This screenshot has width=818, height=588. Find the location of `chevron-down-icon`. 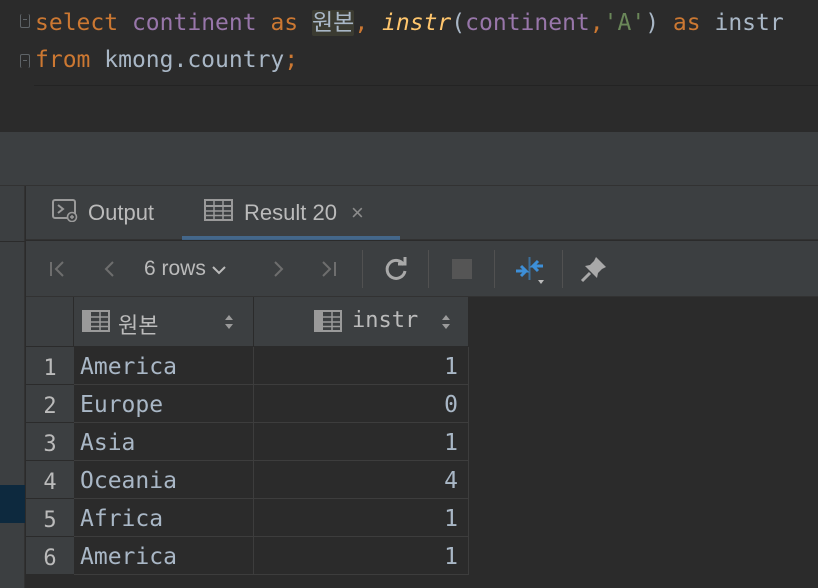

chevron-down-icon is located at coordinates (219, 269).